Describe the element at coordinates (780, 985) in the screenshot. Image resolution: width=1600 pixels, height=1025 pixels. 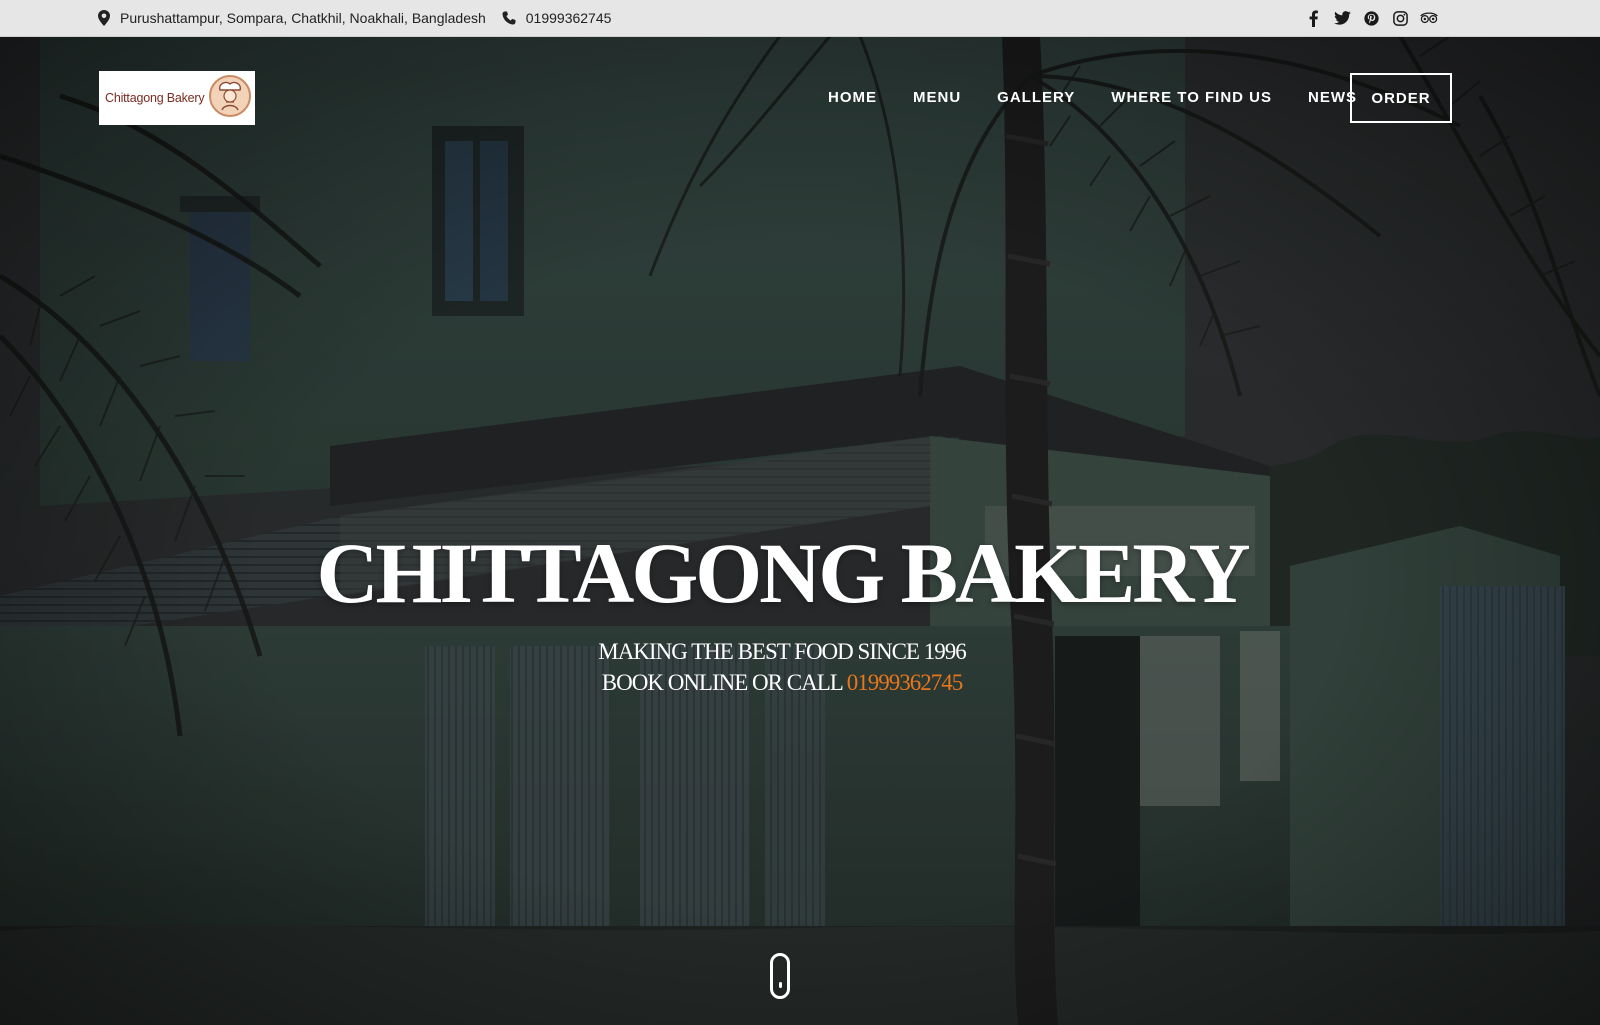
I see `scroll-dot` at that location.